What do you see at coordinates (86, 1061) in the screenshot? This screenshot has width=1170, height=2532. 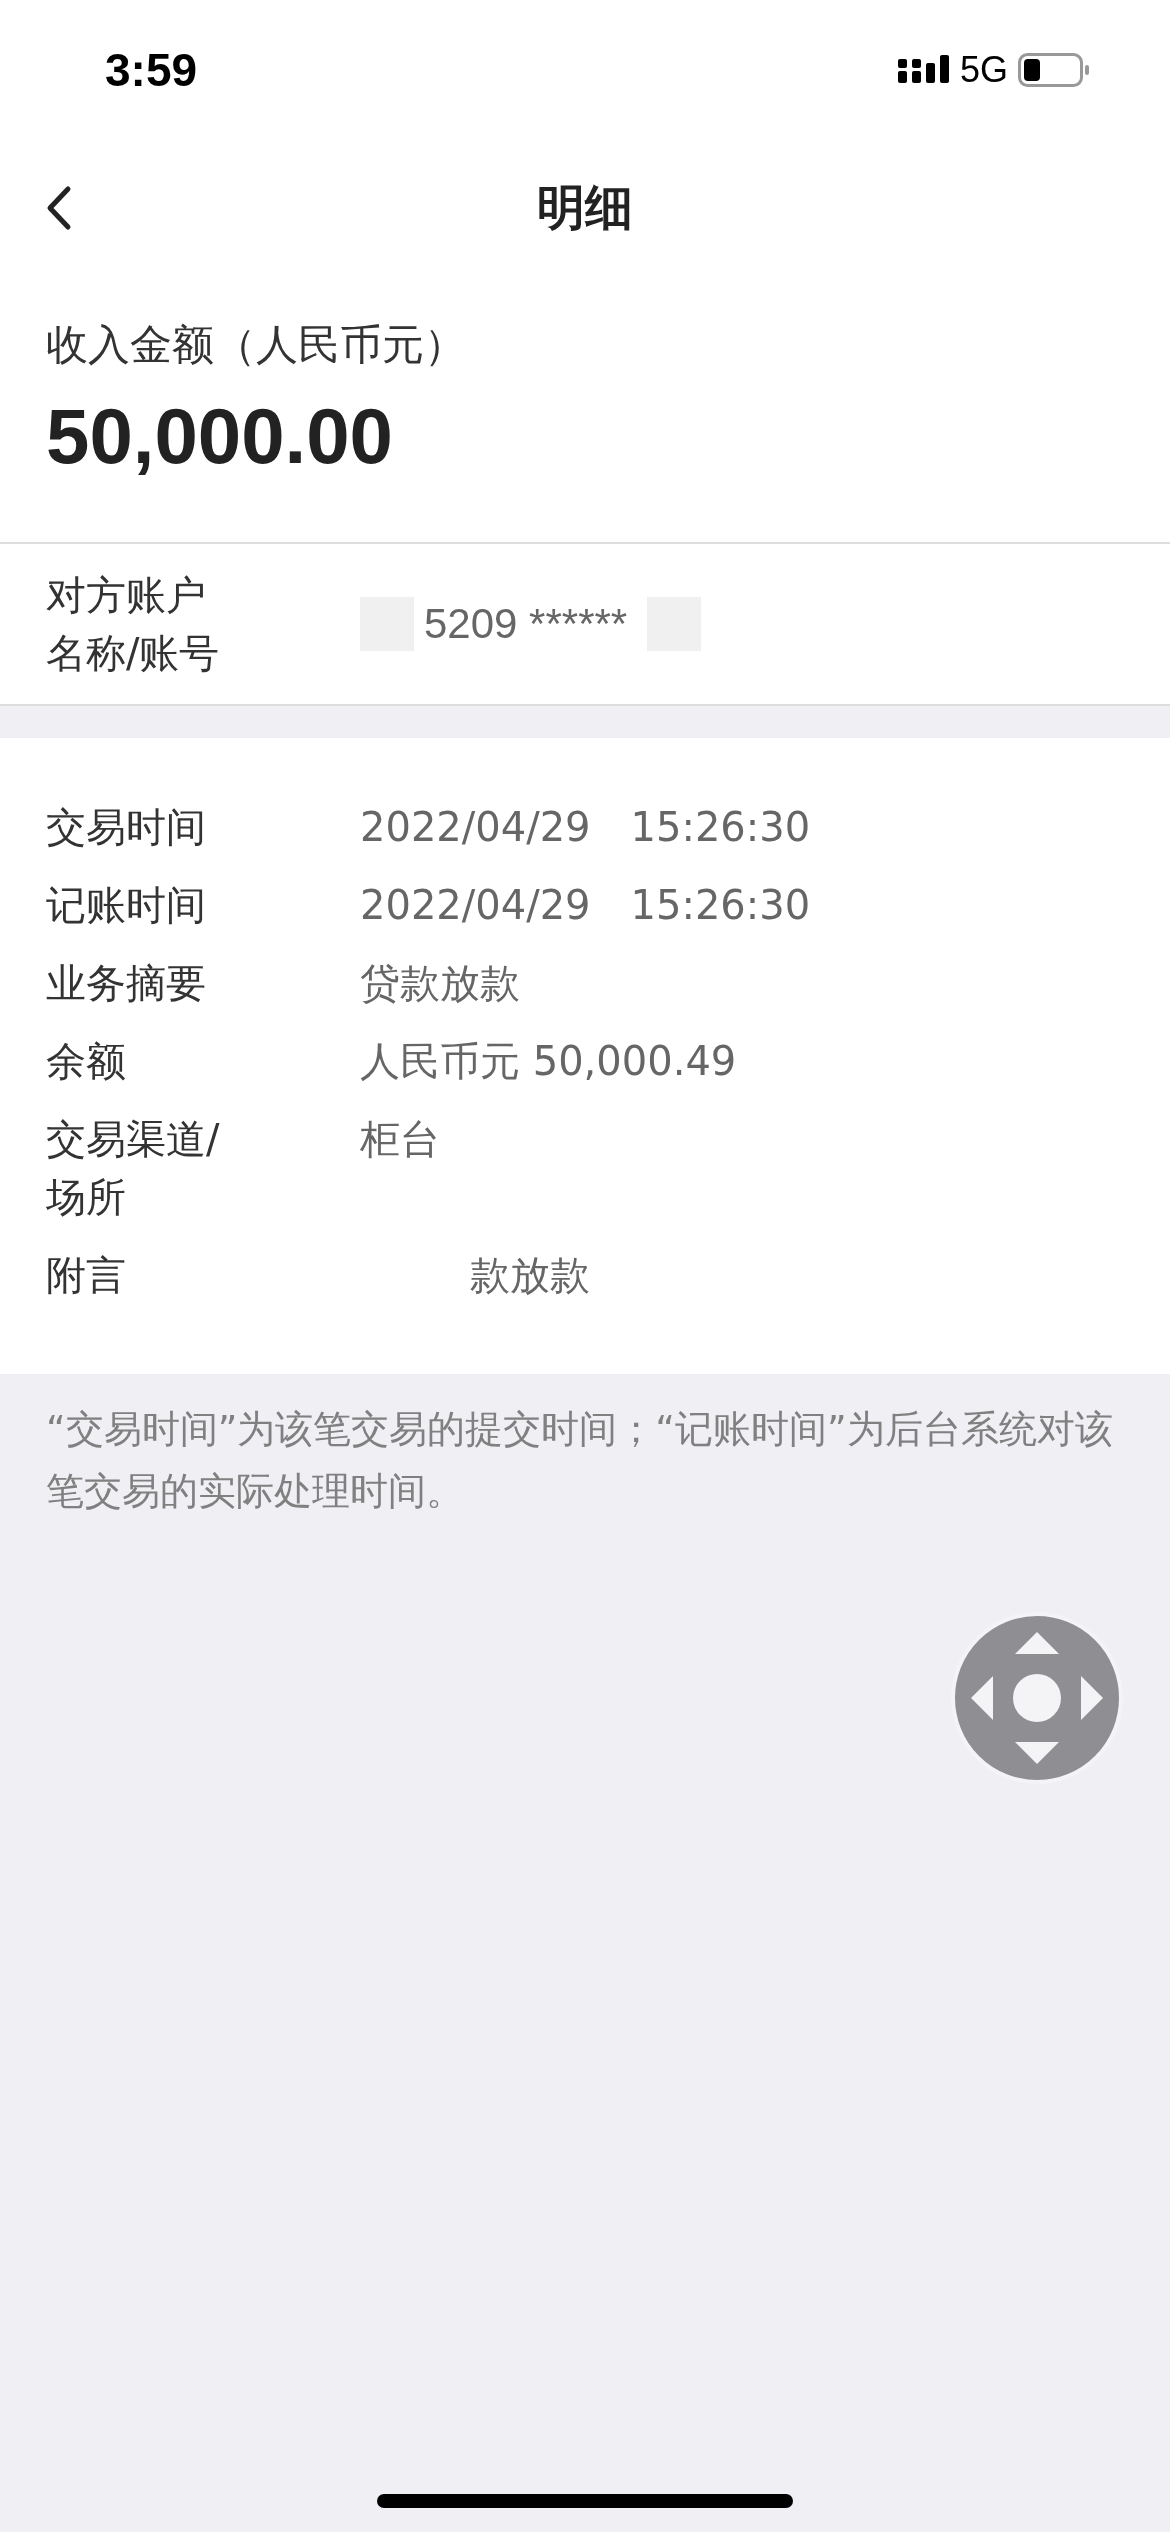 I see `field-label: 余额` at bounding box center [86, 1061].